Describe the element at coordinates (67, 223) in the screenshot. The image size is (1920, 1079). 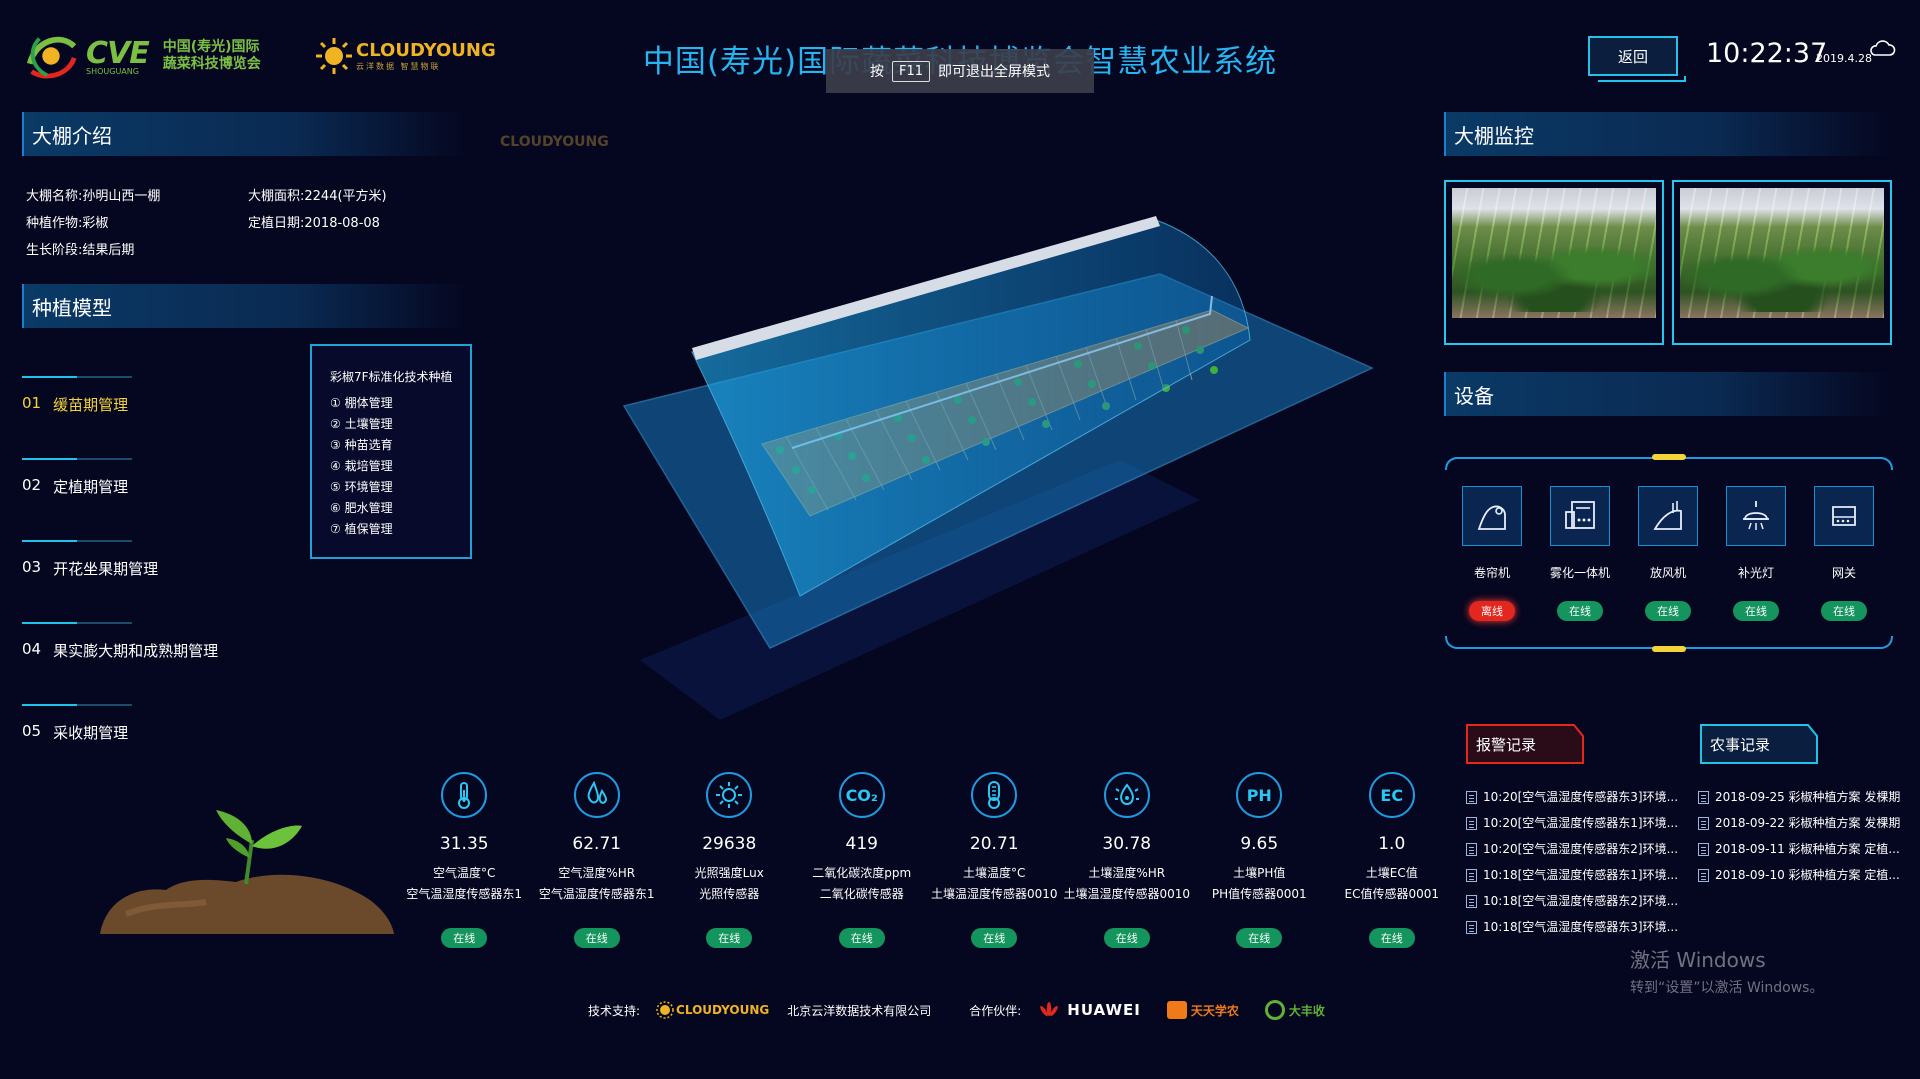
I see `intro-field-crop: 种植作物:彩椒` at that location.